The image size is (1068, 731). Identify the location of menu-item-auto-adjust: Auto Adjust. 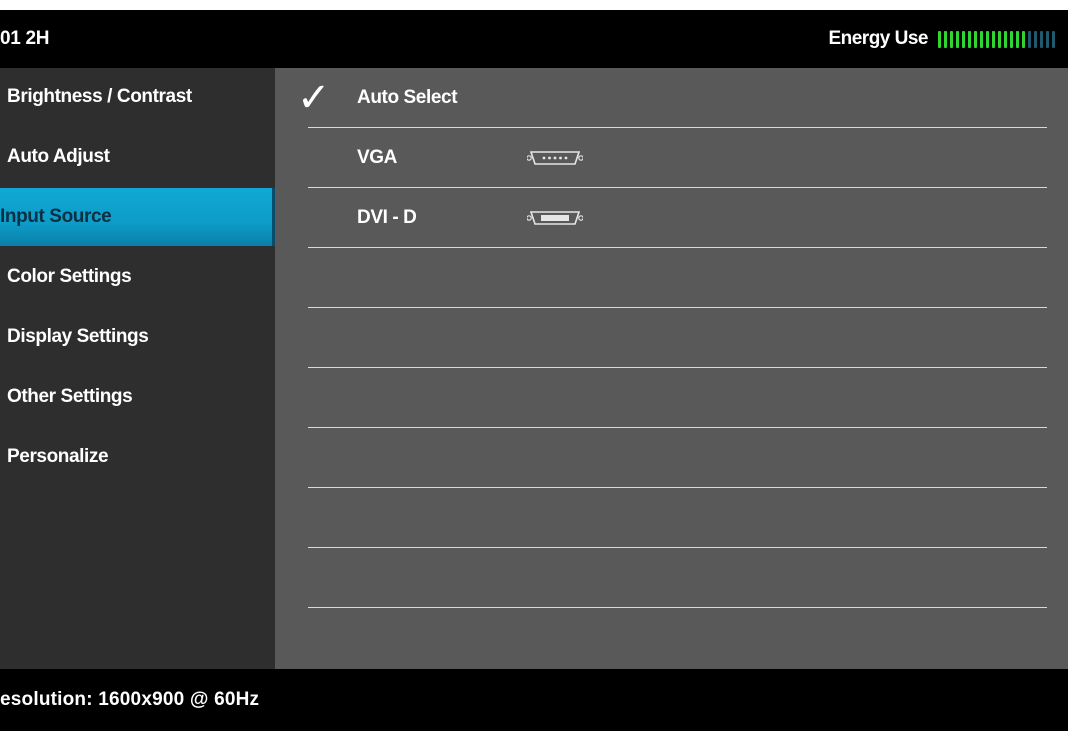
(137, 157).